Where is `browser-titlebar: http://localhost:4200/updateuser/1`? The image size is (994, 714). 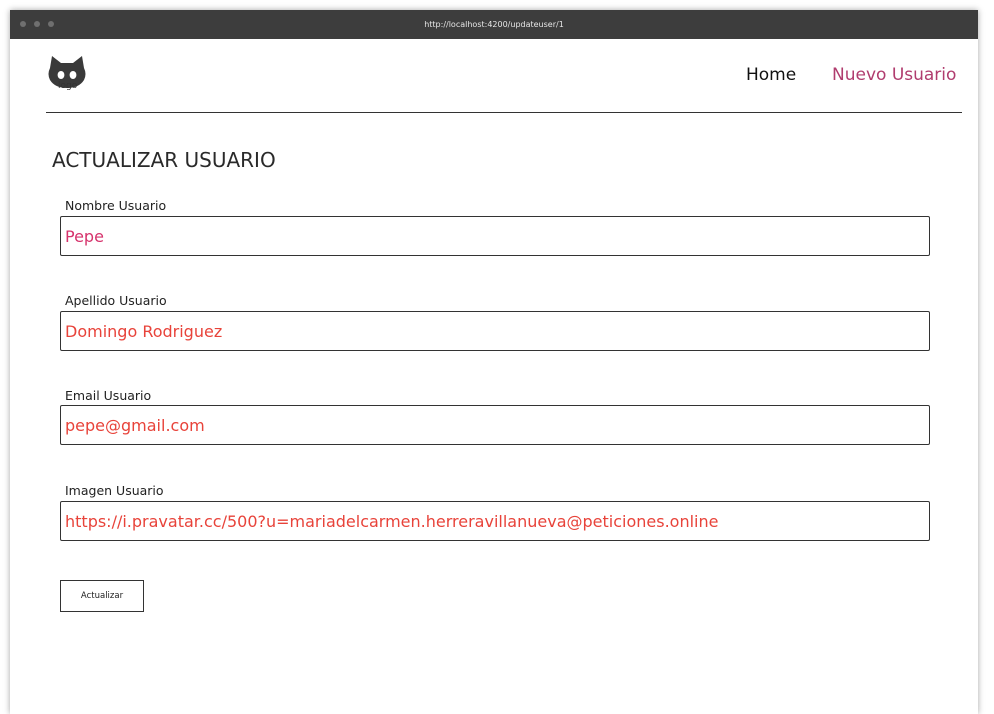 browser-titlebar: http://localhost:4200/updateuser/1 is located at coordinates (494, 24).